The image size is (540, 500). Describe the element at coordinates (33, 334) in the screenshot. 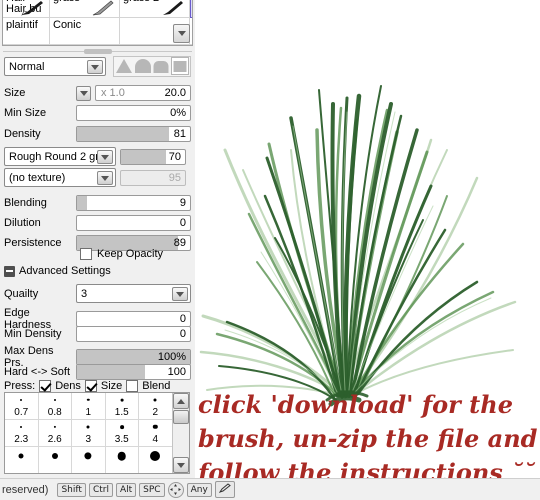

I see `min-density-label: Min Density` at that location.